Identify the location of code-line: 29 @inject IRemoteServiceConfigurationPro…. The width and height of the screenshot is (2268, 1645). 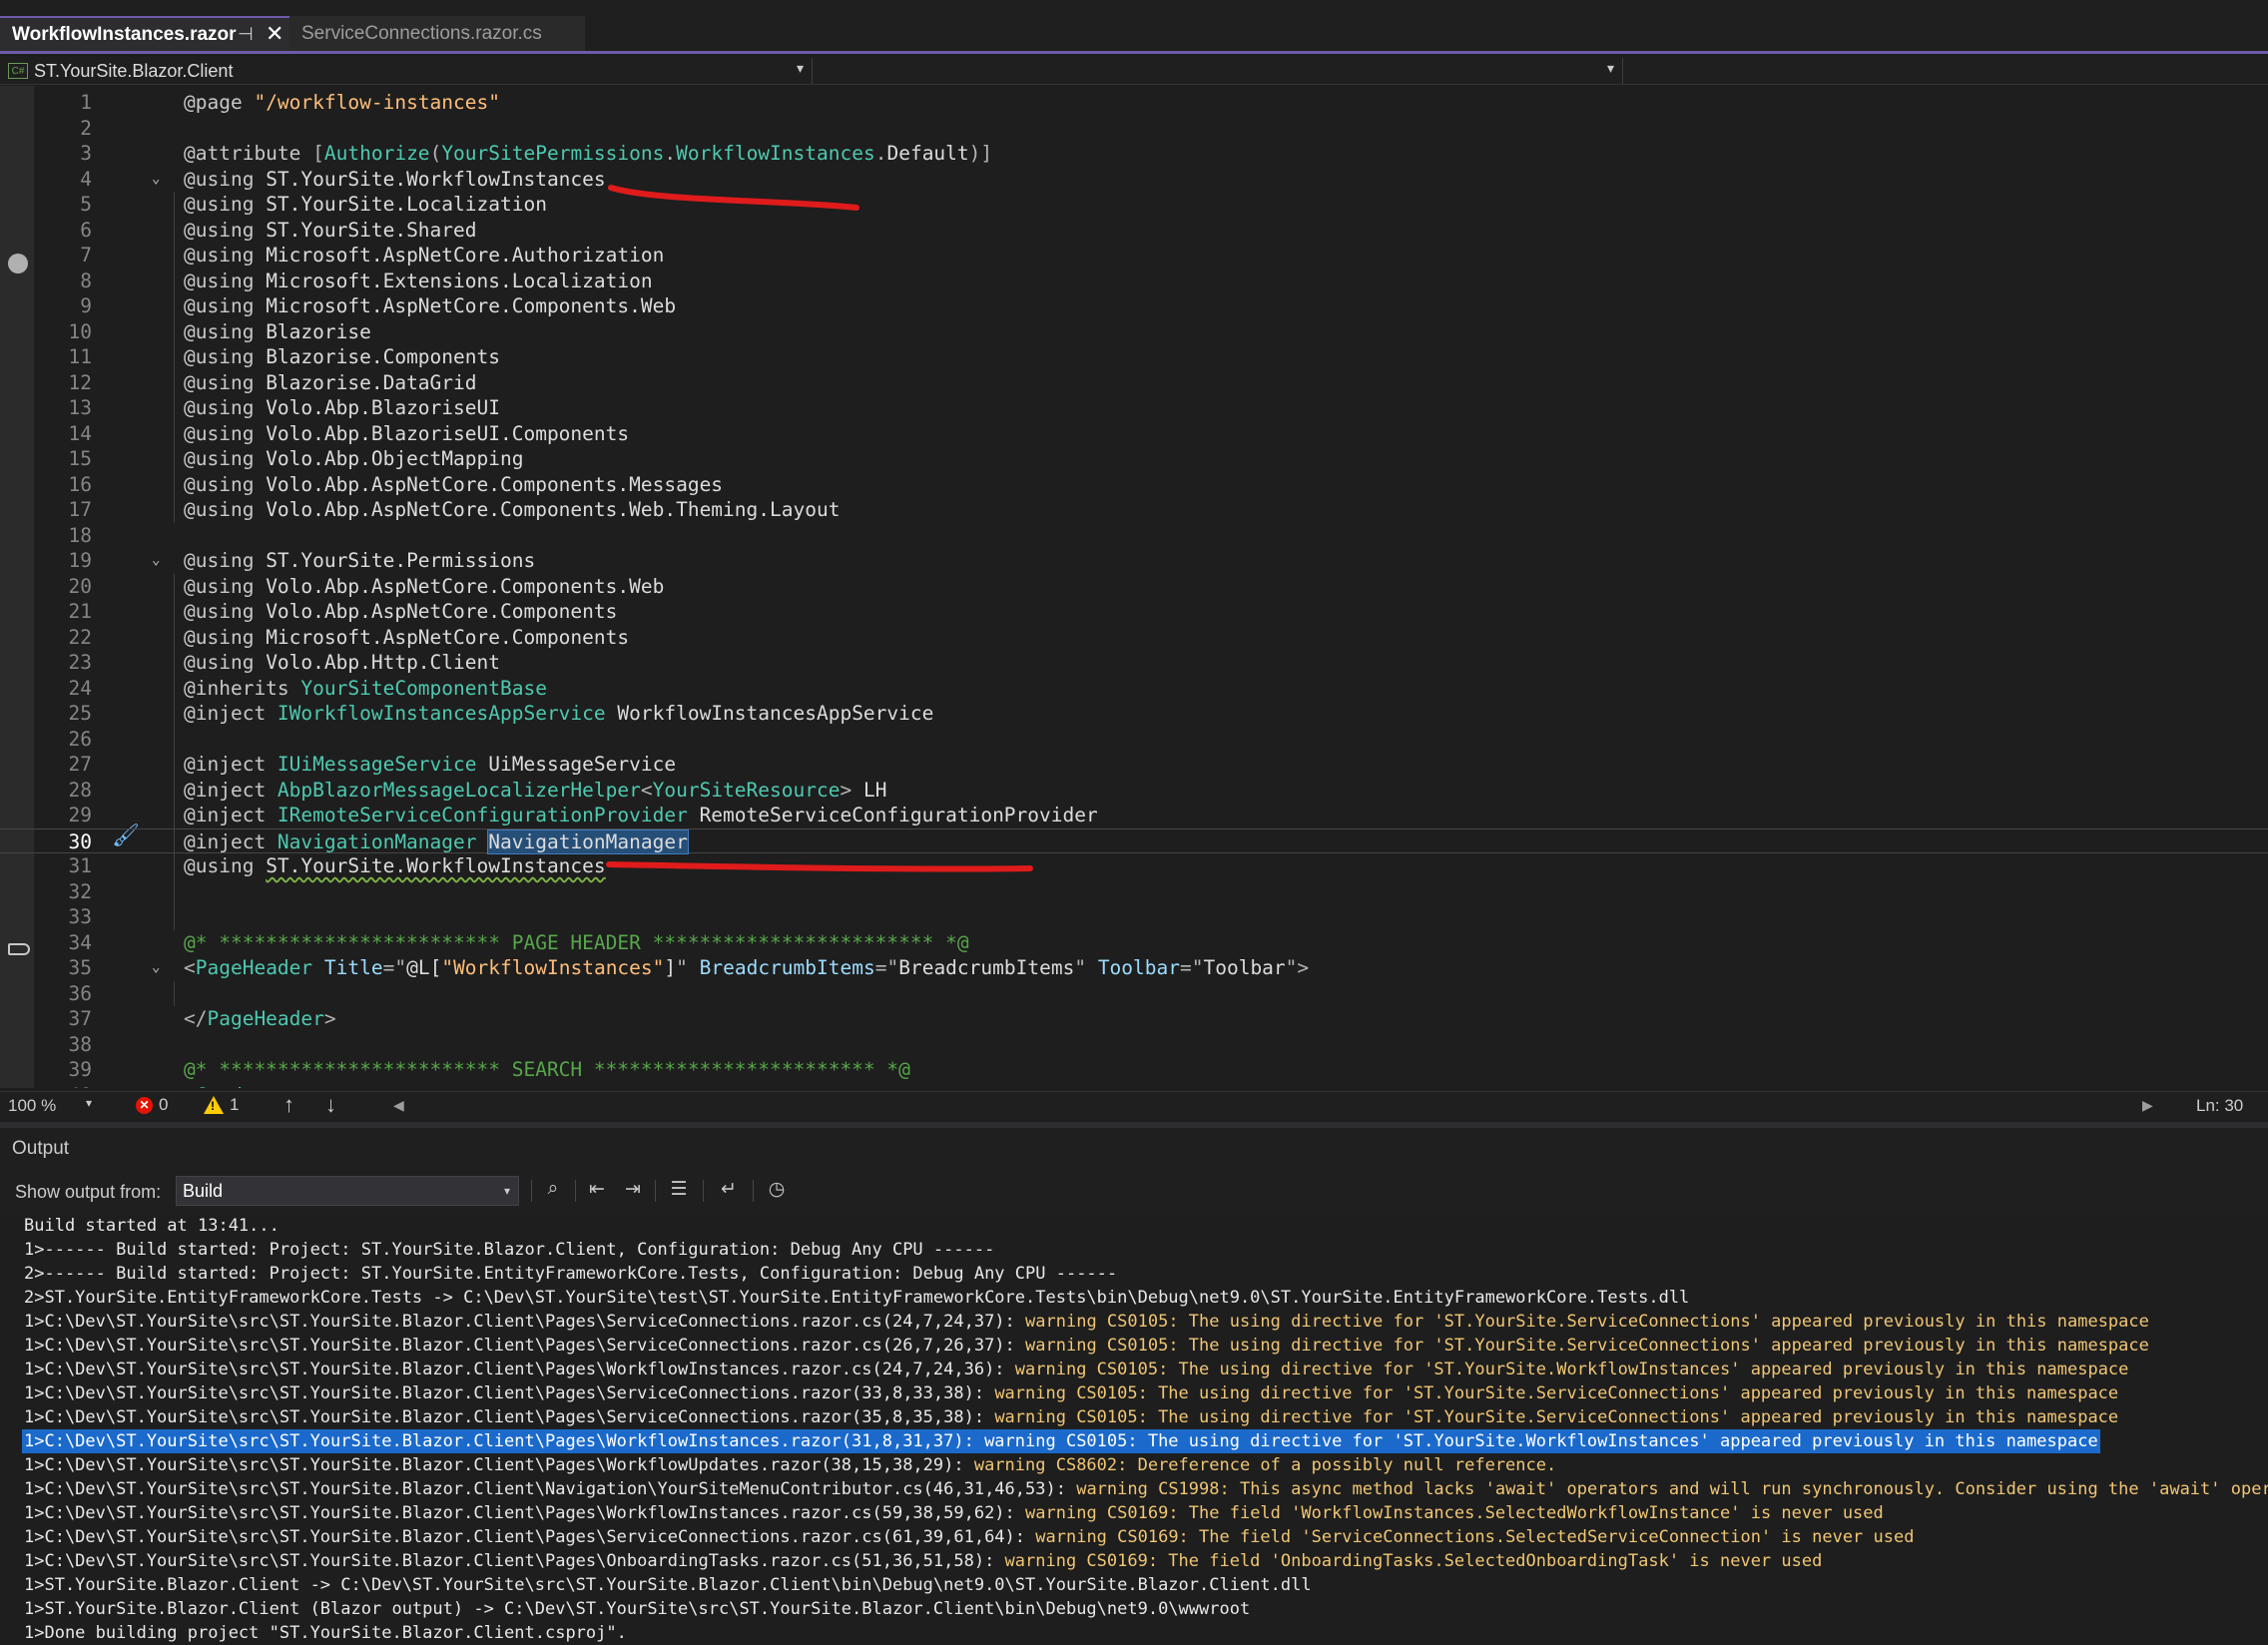
(1134, 815).